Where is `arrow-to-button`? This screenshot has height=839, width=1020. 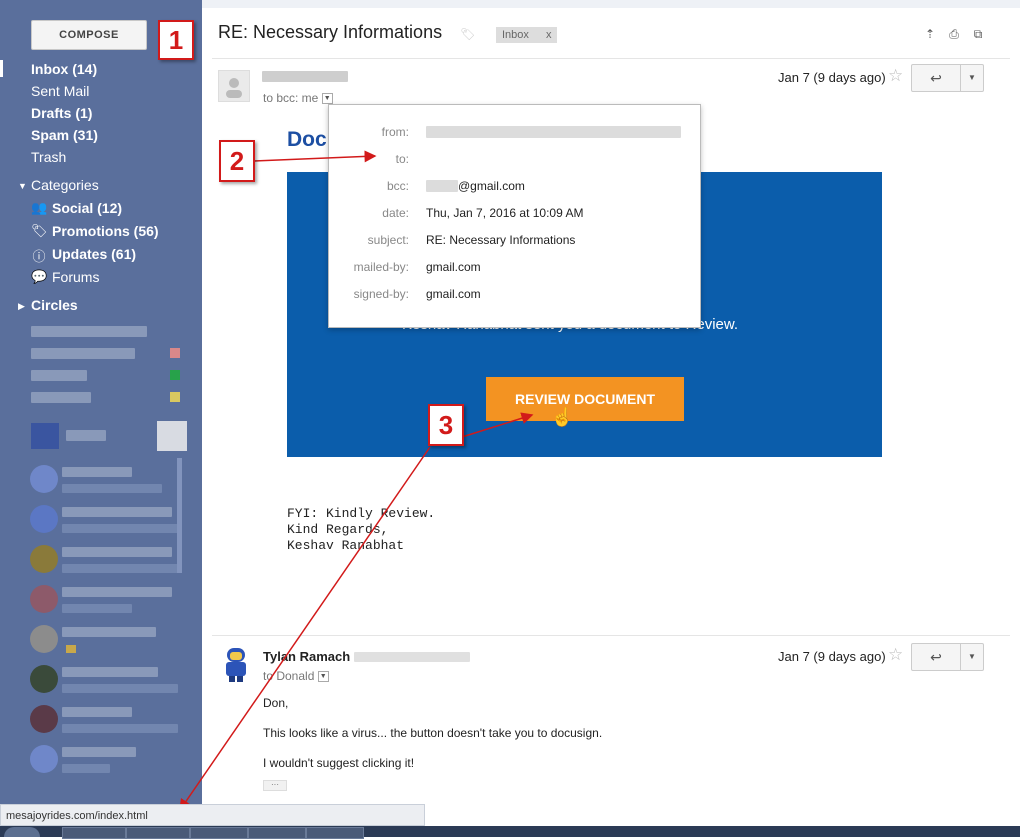
arrow-to-button is located at coordinates (497, 425).